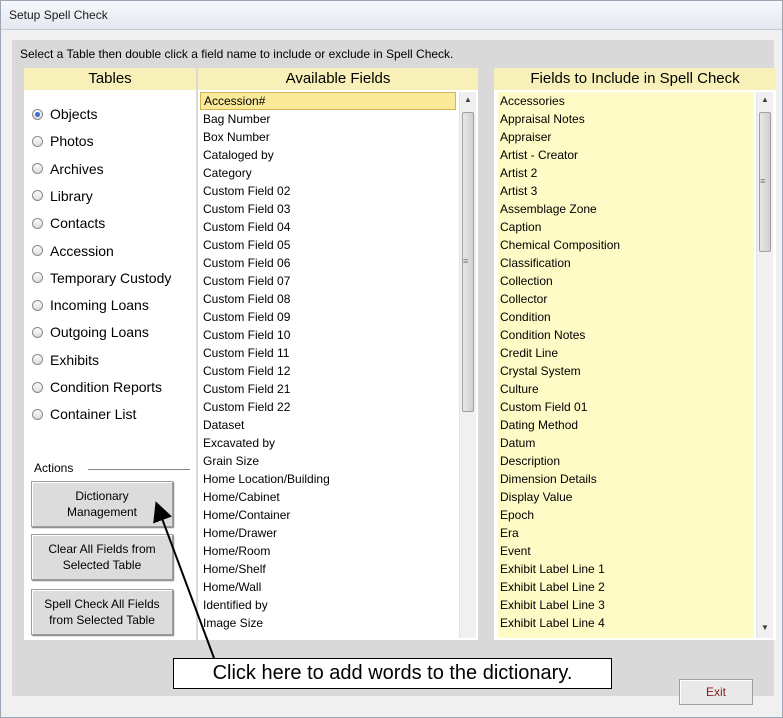 The height and width of the screenshot is (718, 783). I want to click on exit-button: Exit, so click(716, 692).